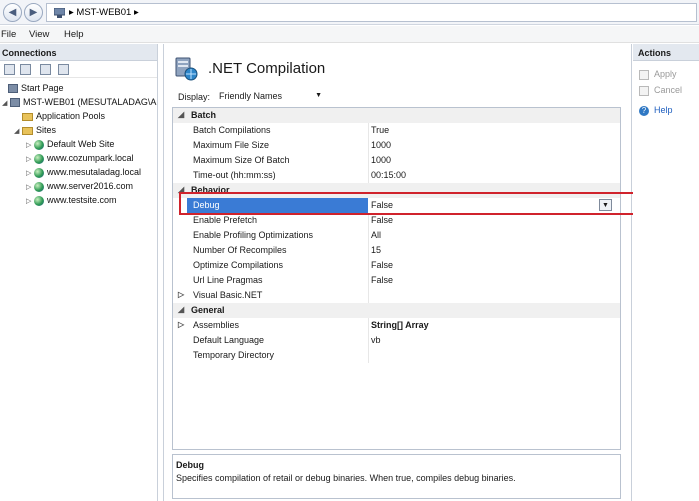 The width and height of the screenshot is (699, 501). I want to click on category-batch: ◢ Batch, so click(396, 115).